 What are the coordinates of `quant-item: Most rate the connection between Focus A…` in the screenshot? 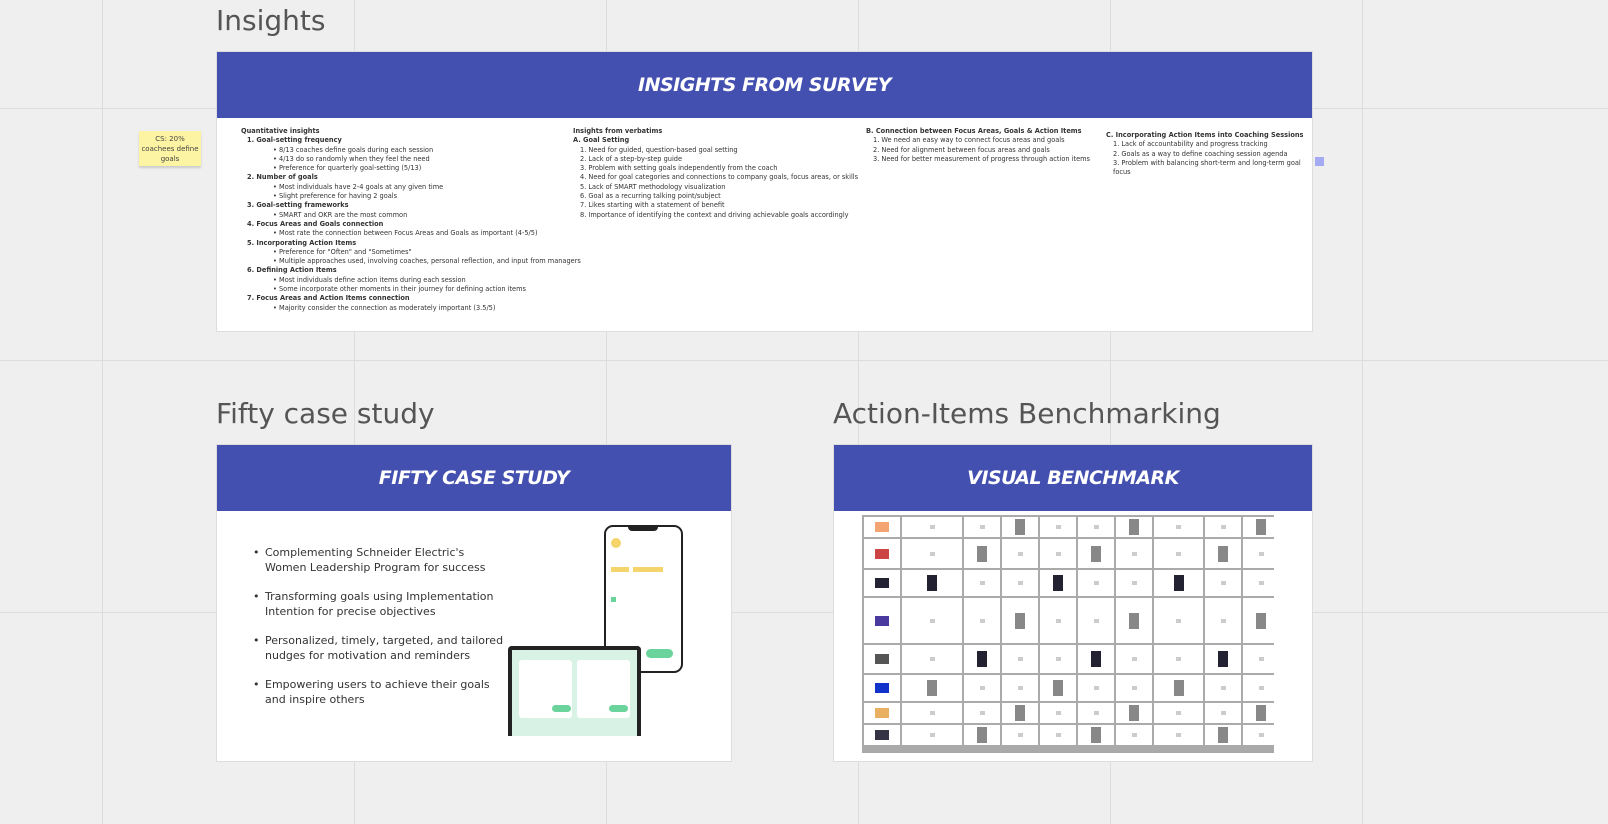 It's located at (411, 233).